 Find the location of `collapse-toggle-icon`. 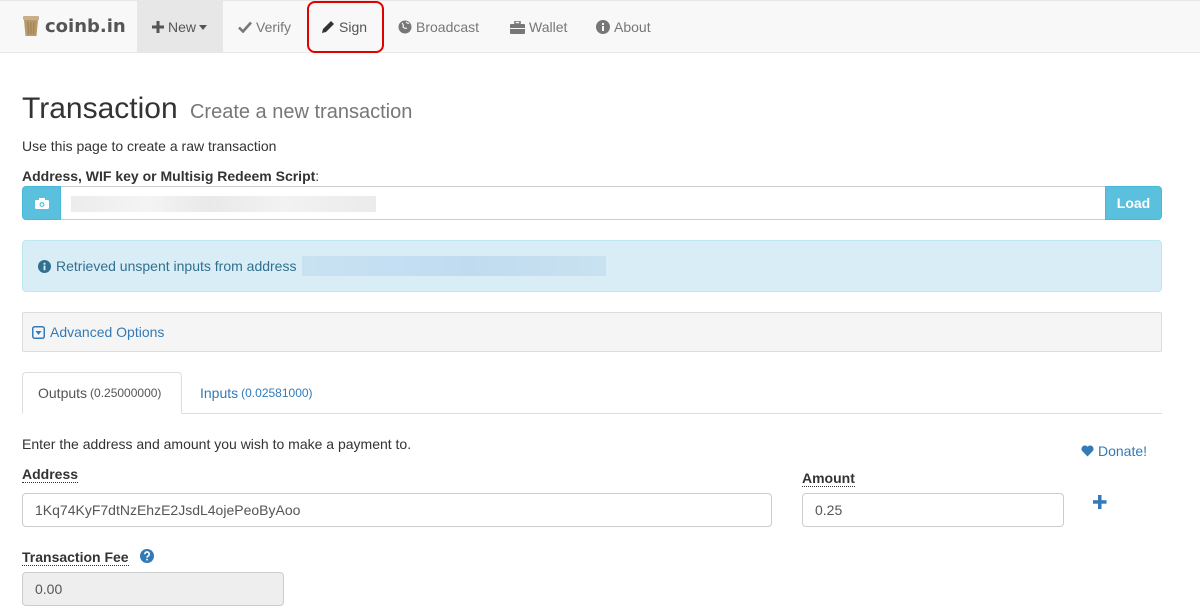

collapse-toggle-icon is located at coordinates (38, 332).